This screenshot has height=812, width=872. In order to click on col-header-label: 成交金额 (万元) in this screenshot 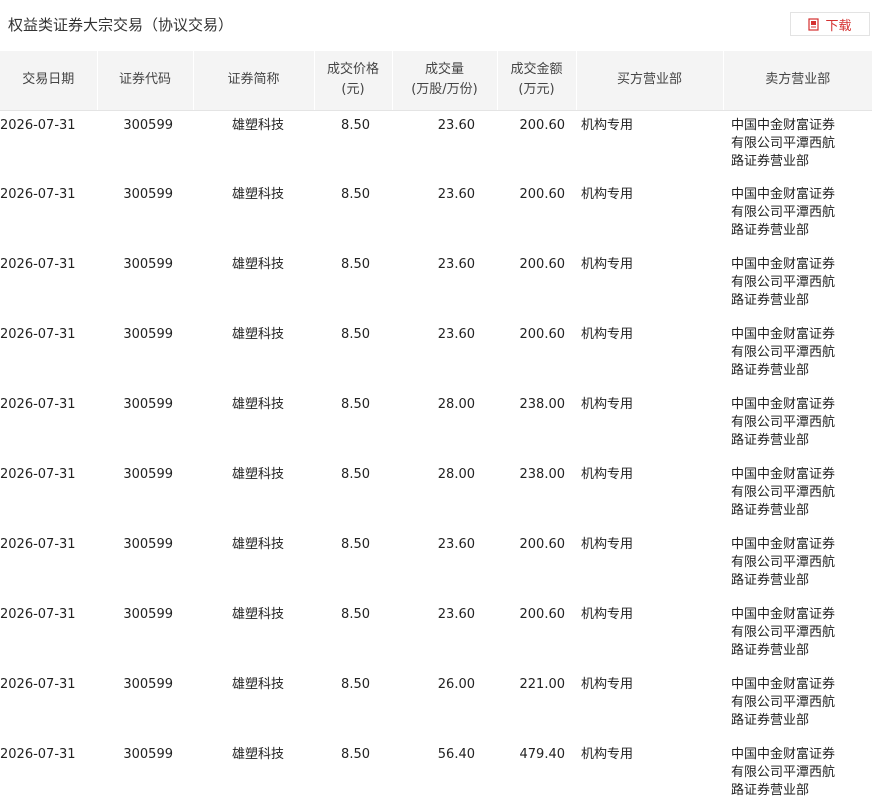, I will do `click(536, 80)`.